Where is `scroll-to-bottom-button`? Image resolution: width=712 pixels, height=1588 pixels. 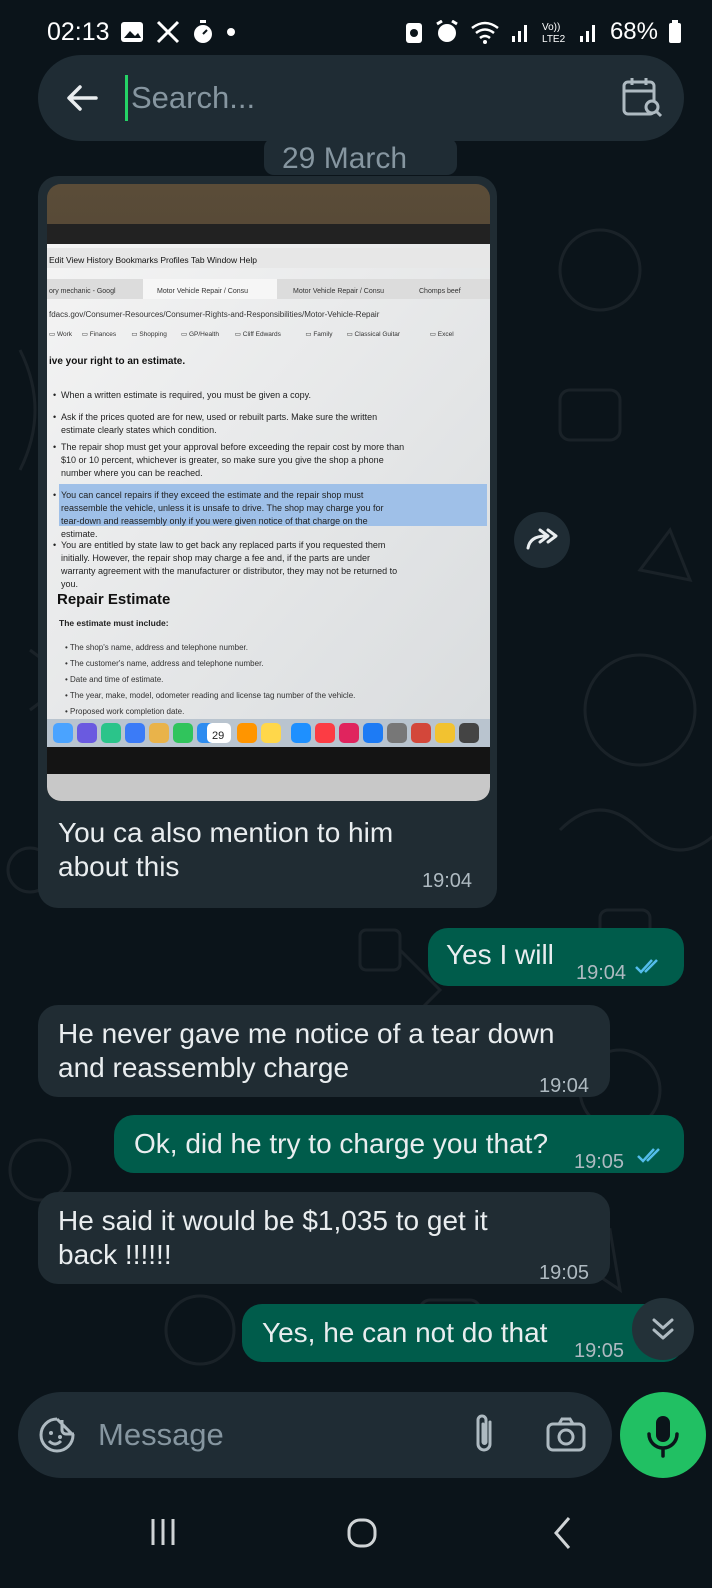
scroll-to-bottom-button is located at coordinates (663, 1329).